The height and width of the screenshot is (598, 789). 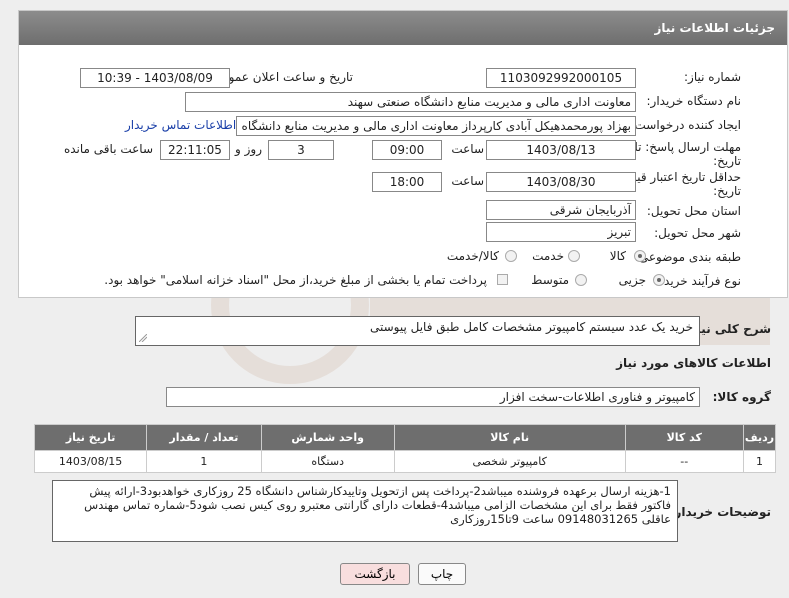 What do you see at coordinates (327, 437) in the screenshot?
I see `col-unit: واحد شمارش` at bounding box center [327, 437].